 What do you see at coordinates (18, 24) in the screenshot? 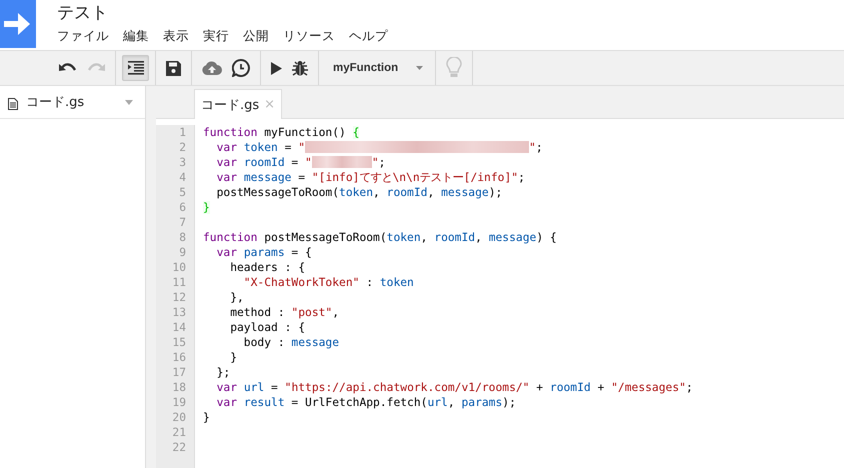
I see `arrow-logo-icon` at bounding box center [18, 24].